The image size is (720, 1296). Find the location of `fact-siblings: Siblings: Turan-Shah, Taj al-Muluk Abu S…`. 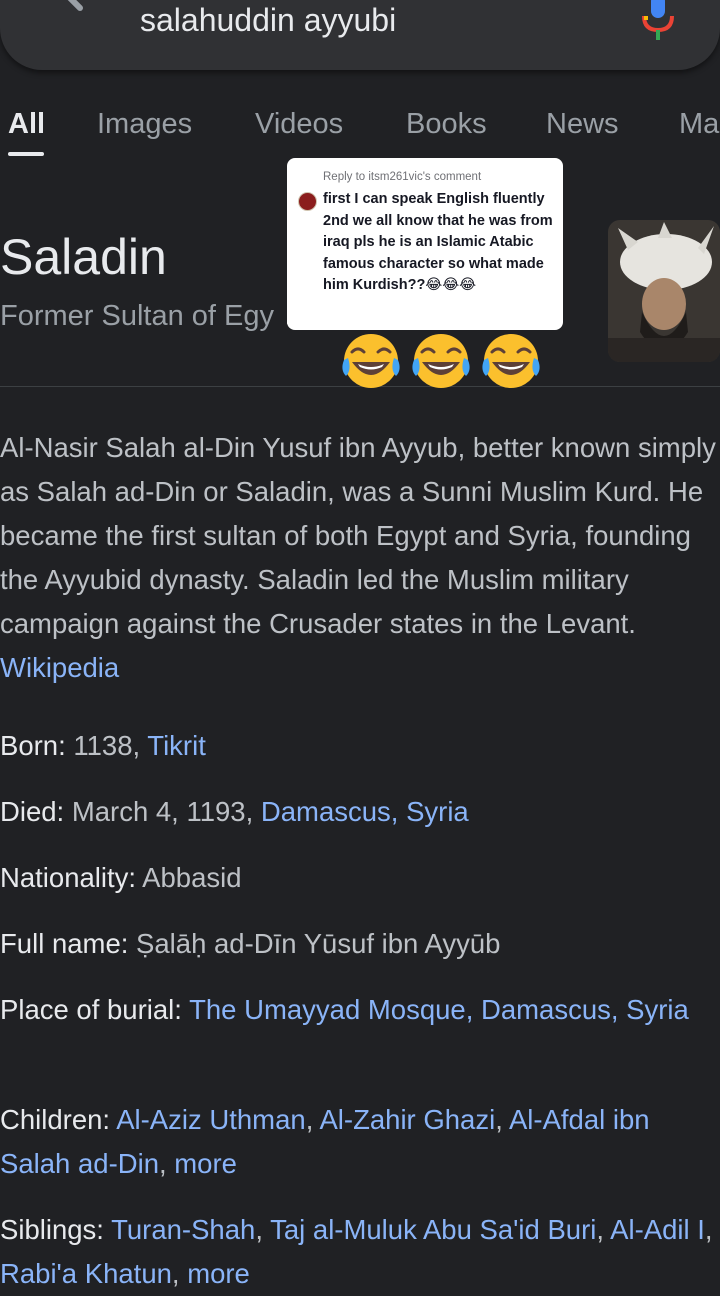

fact-siblings: Siblings: Turan-Shah, Taj al-Muluk Abu S… is located at coordinates (356, 1251).